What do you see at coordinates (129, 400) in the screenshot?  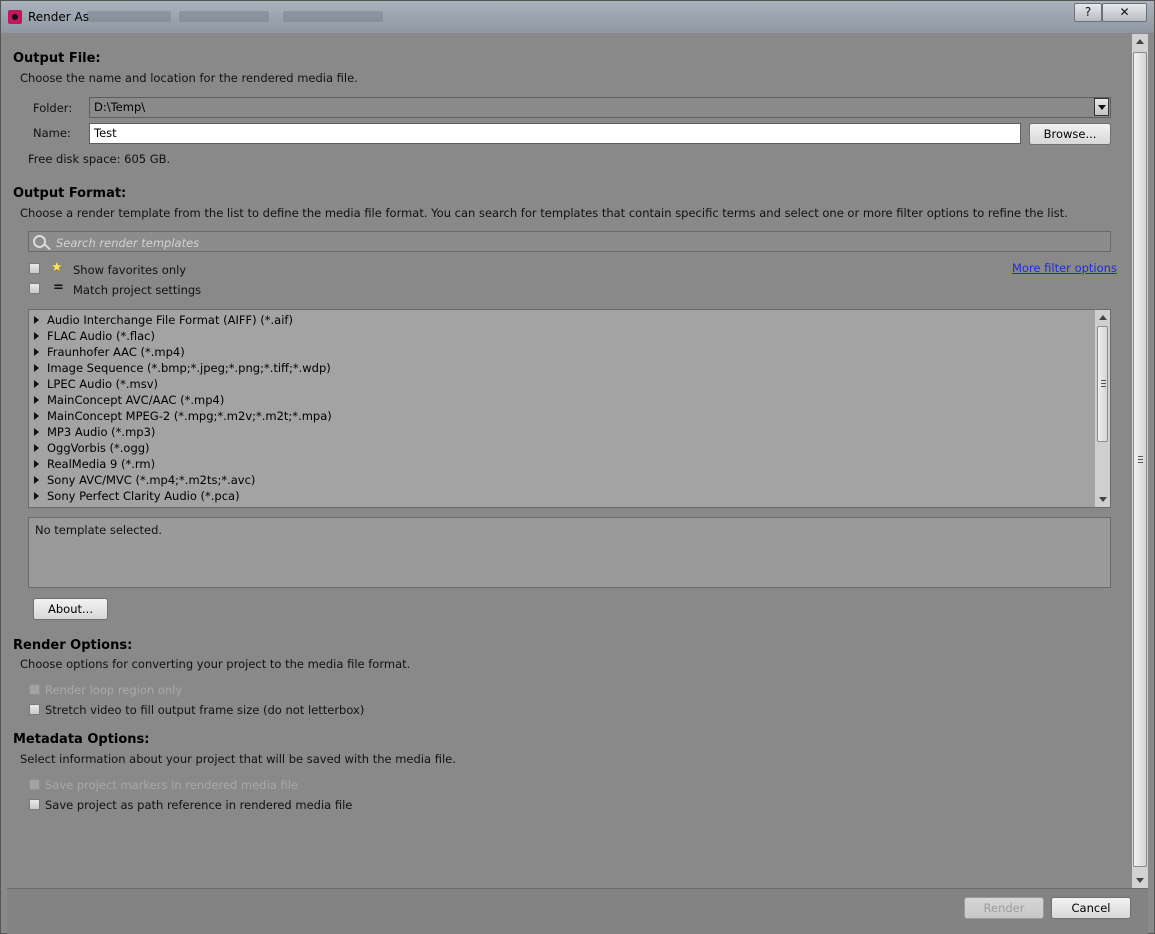 I see `template-item: MainConcept AVC/AAC (*.mp4)` at bounding box center [129, 400].